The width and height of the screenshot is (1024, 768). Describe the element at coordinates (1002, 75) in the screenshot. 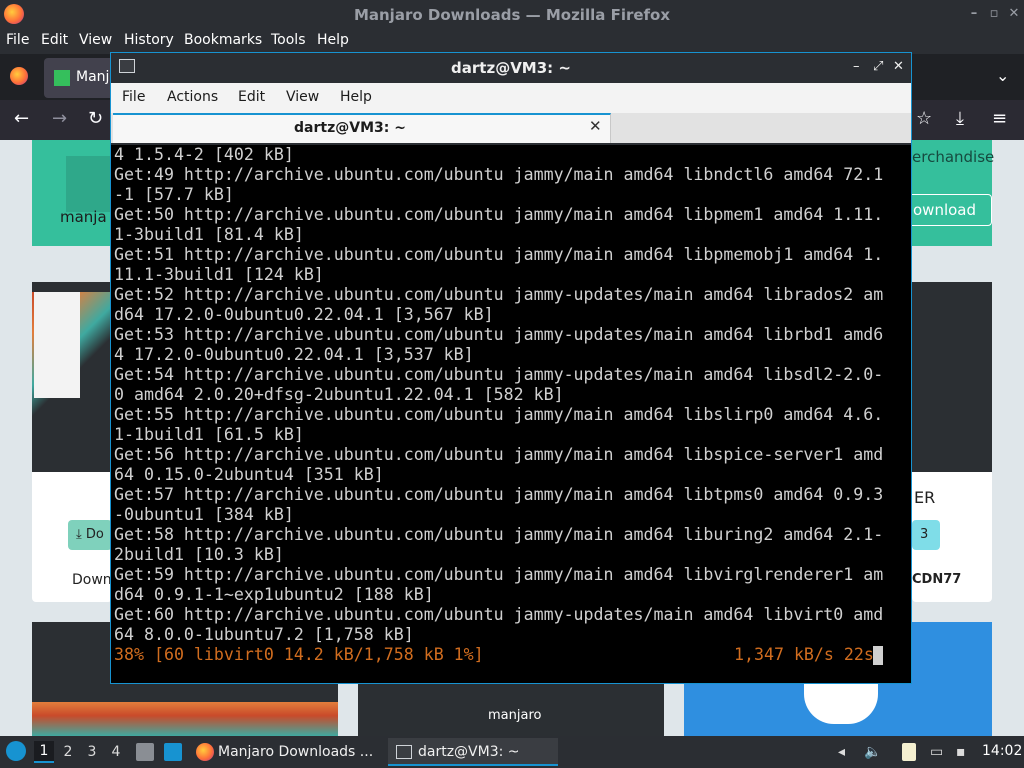

I see `list-all-tabs-icon: ⌄` at that location.